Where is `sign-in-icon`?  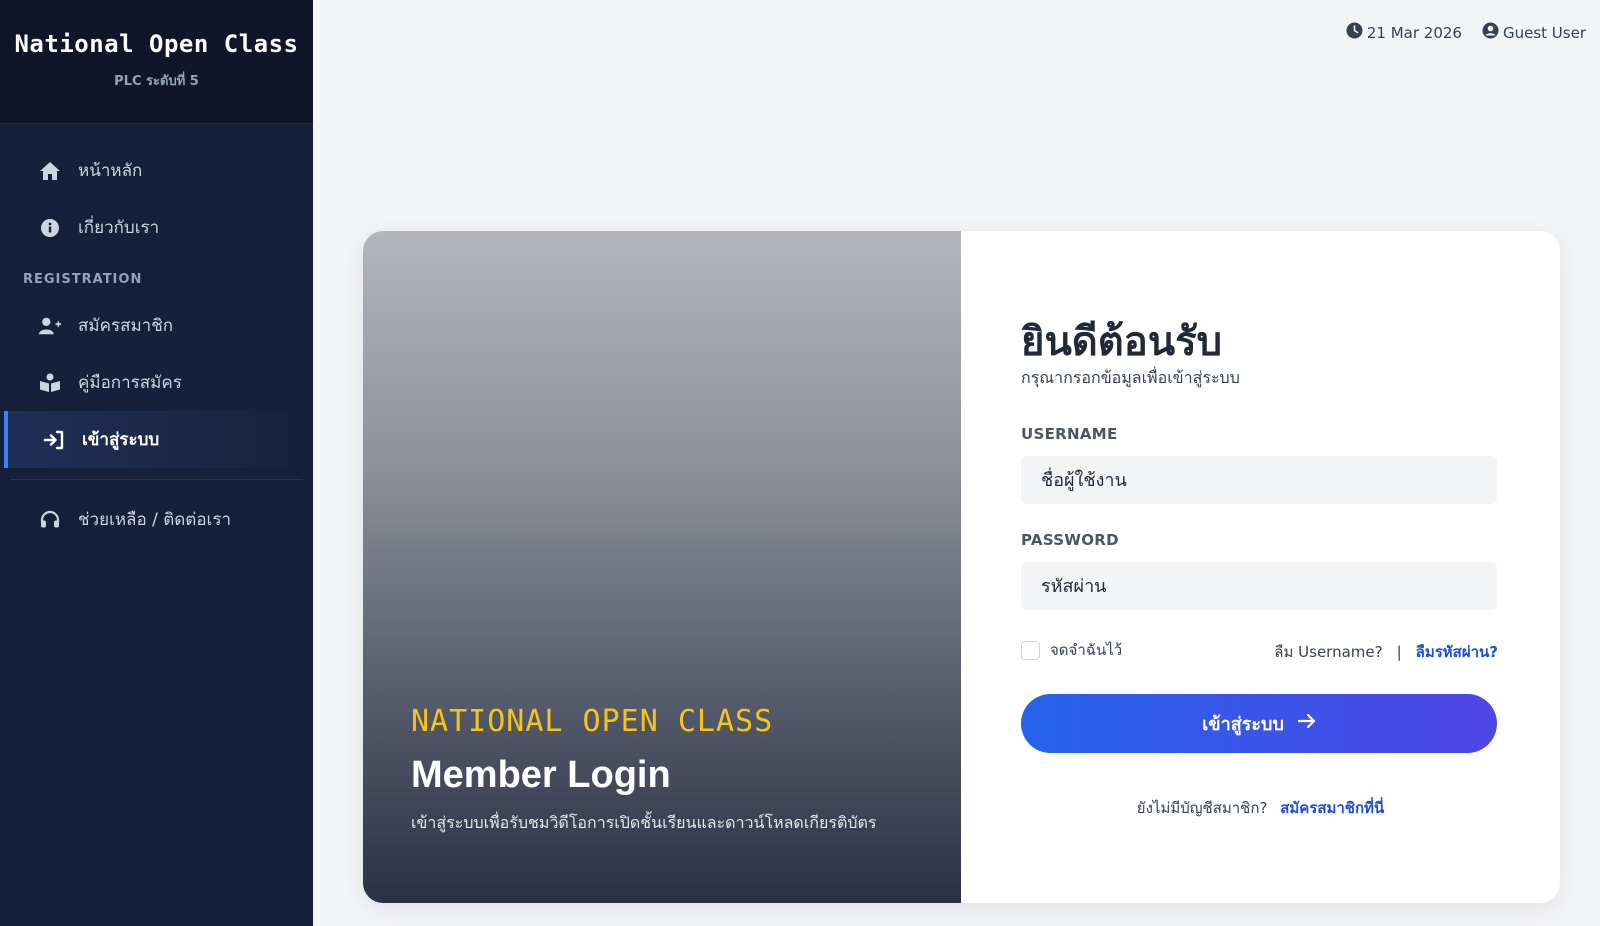 sign-in-icon is located at coordinates (54, 440).